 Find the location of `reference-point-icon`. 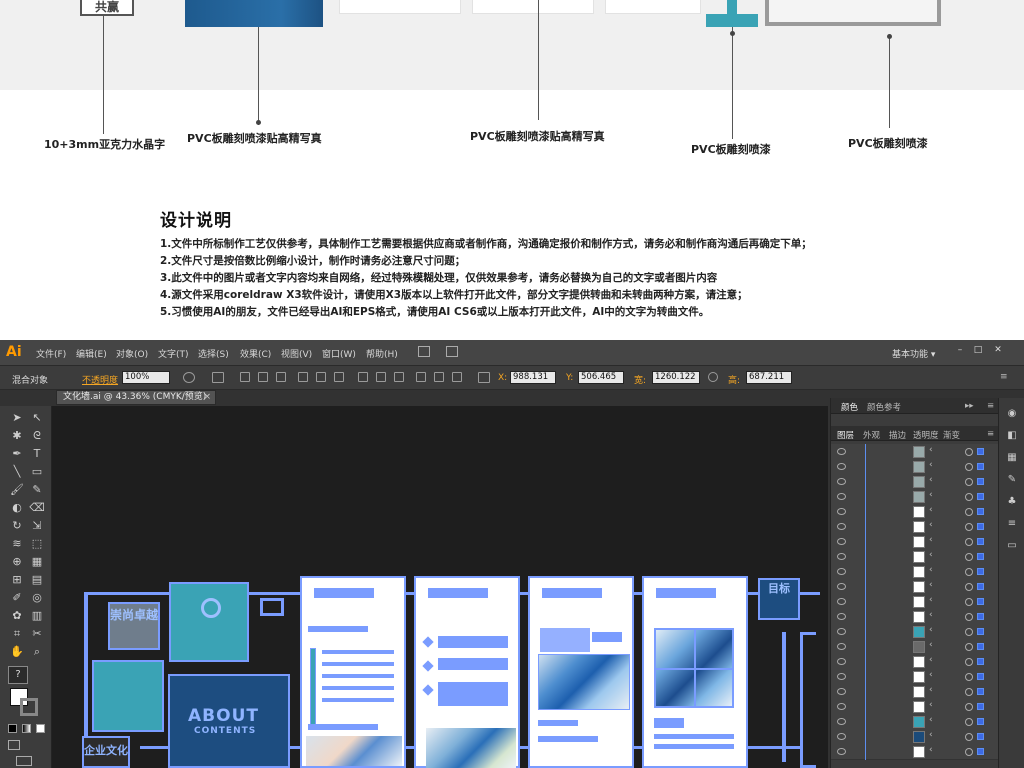

reference-point-icon is located at coordinates (484, 377).